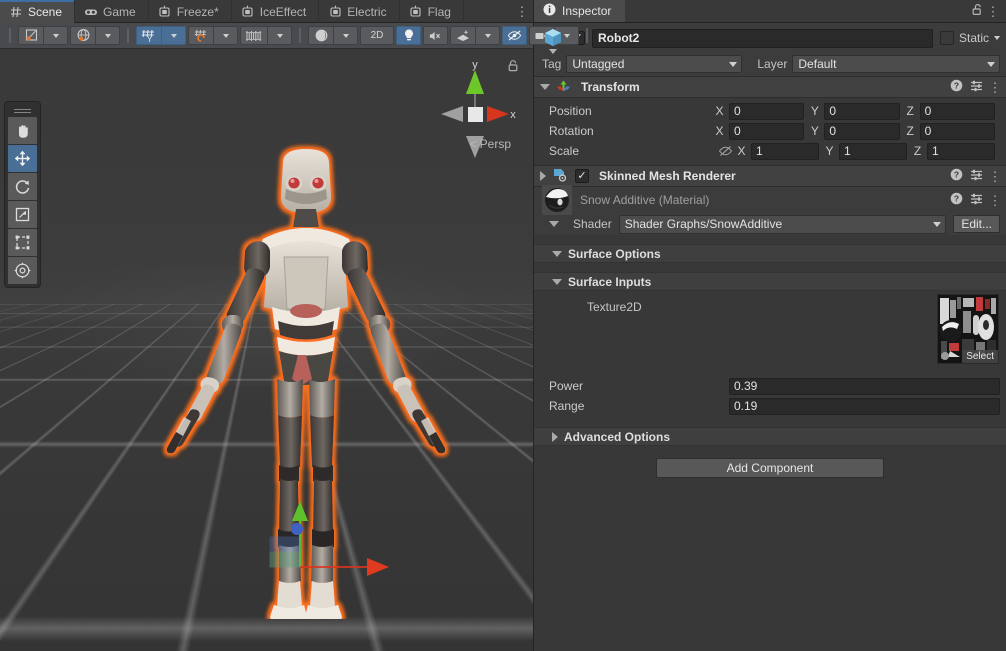  Describe the element at coordinates (30, 35) in the screenshot. I see `shaded-mode-icon` at that location.